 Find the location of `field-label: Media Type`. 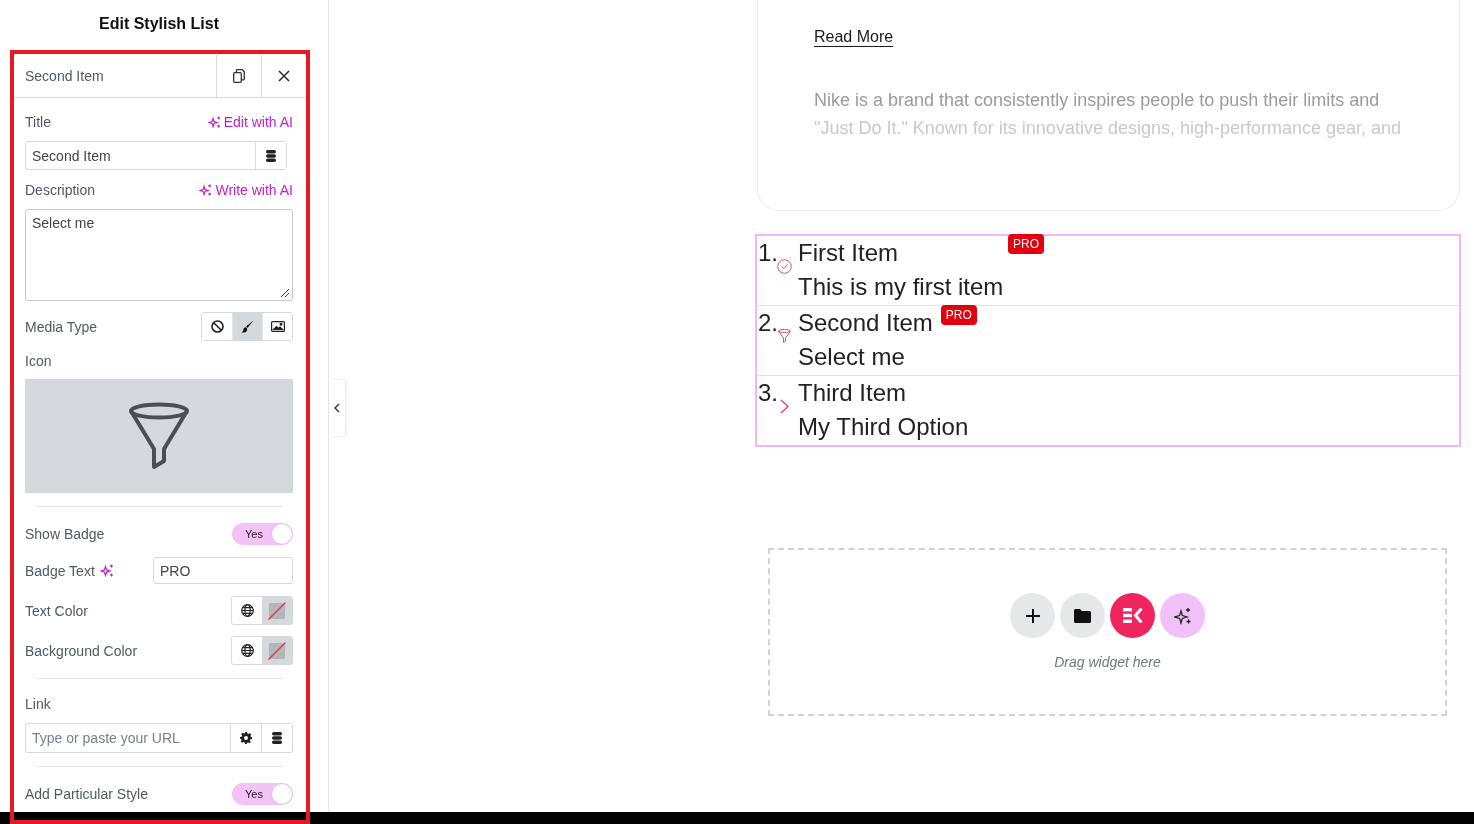

field-label: Media Type is located at coordinates (61, 326).